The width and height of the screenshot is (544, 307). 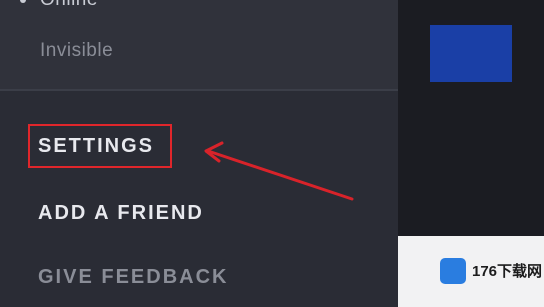 I want to click on menu-divider, so click(x=199, y=90).